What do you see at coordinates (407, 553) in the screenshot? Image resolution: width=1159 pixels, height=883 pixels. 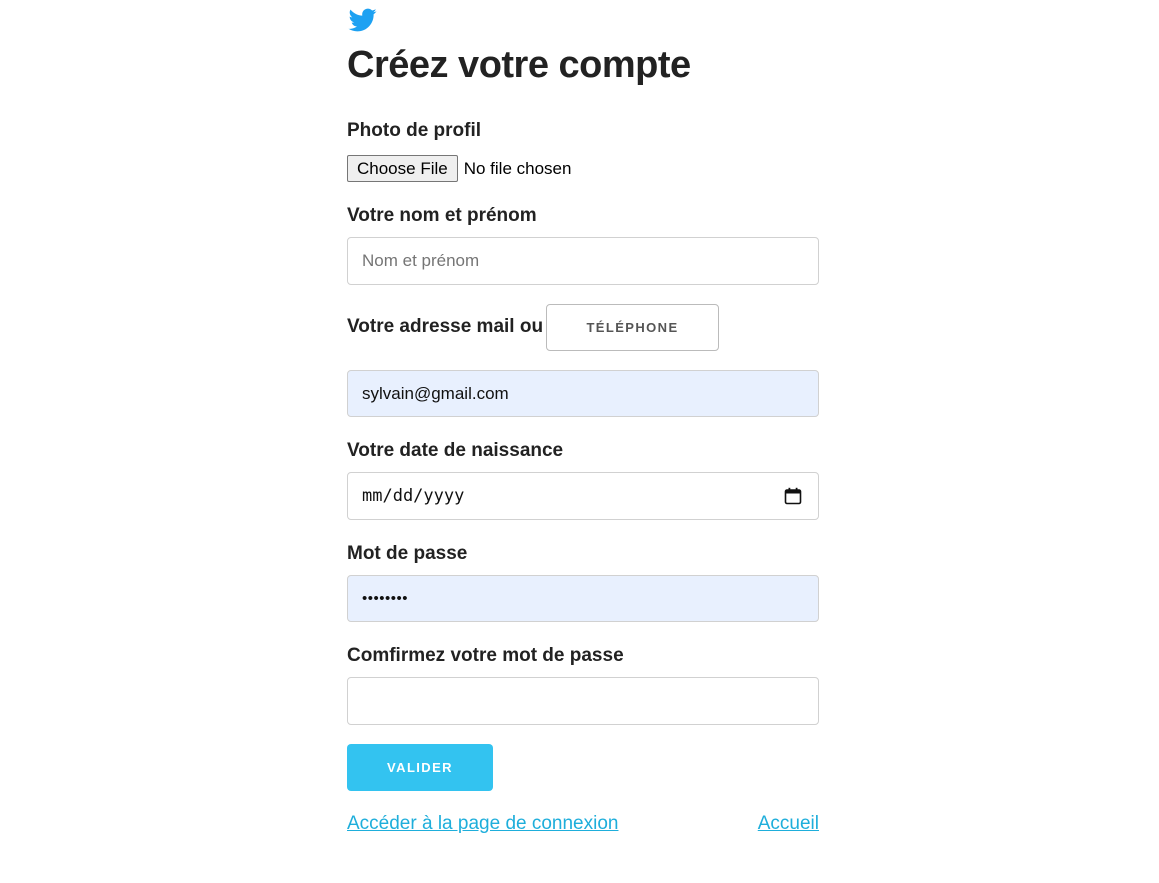 I see `password-label: Mot de passe` at bounding box center [407, 553].